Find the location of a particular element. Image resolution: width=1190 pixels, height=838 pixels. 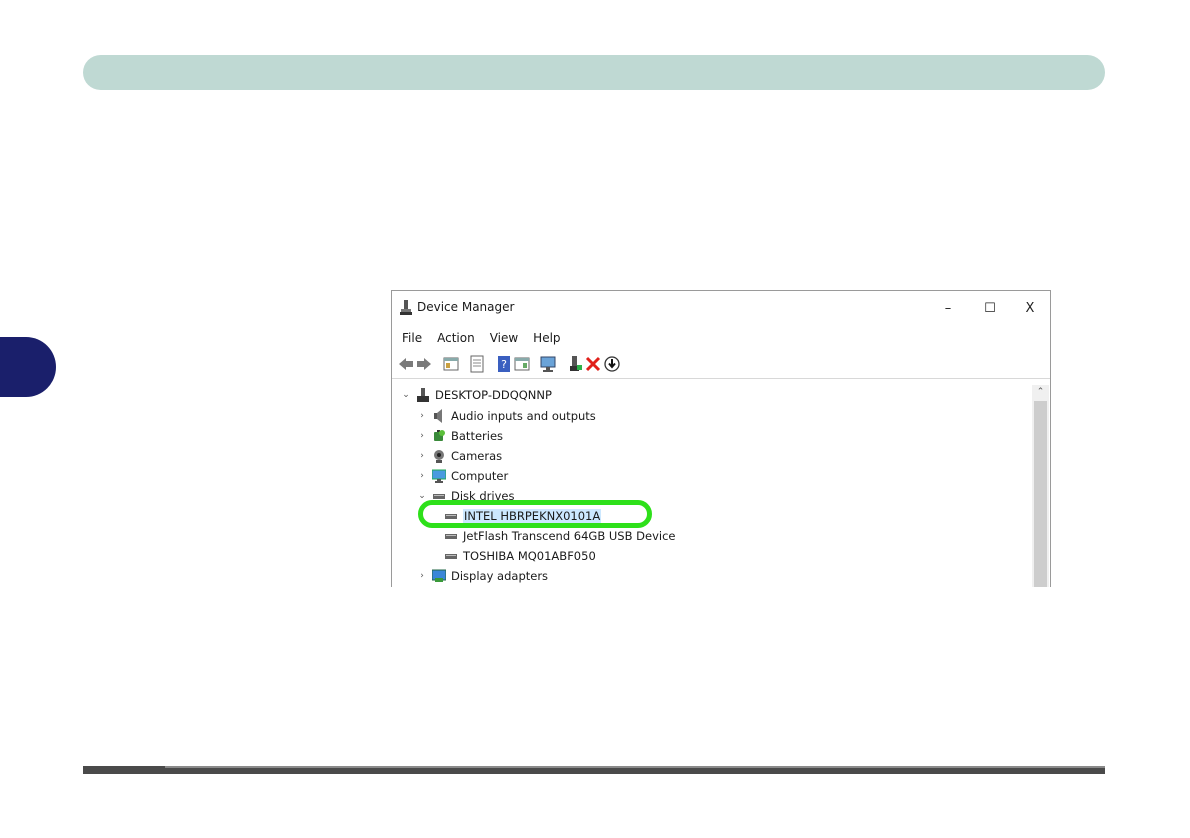

close-button: X is located at coordinates (1030, 308).